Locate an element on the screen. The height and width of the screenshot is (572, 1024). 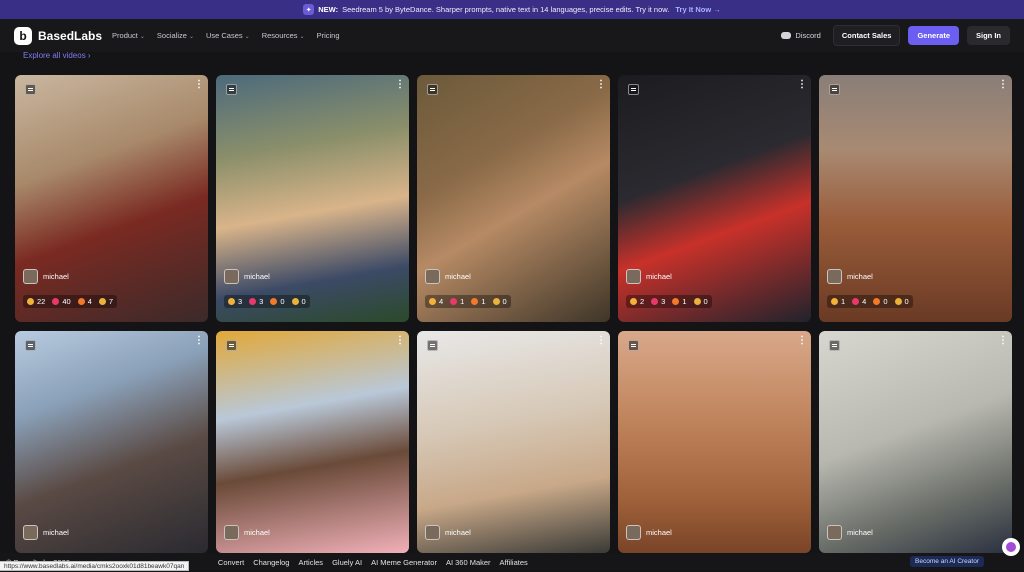
menu-use-cases-label: Use Cases is located at coordinates (224, 35).